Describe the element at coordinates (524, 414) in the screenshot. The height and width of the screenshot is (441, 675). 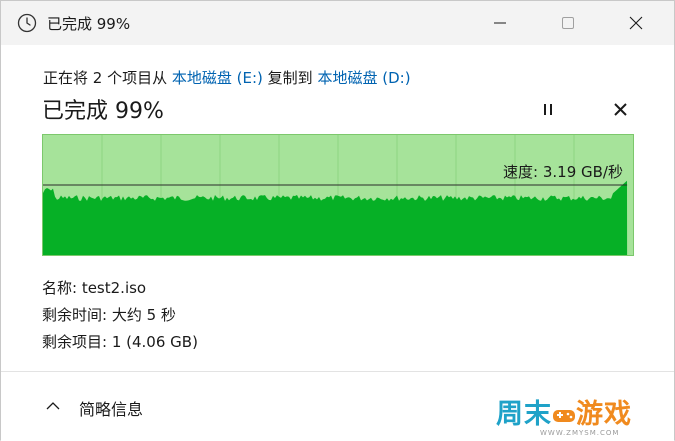
I see `watermark-text-a: 周末` at that location.